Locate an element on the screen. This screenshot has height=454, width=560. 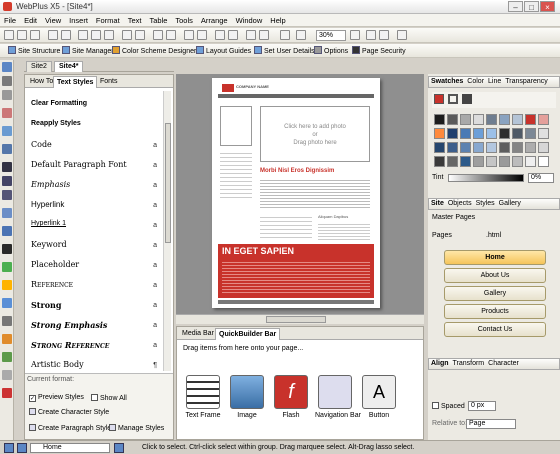
text-frame-item: Text Frame is located at coordinates (203, 397).